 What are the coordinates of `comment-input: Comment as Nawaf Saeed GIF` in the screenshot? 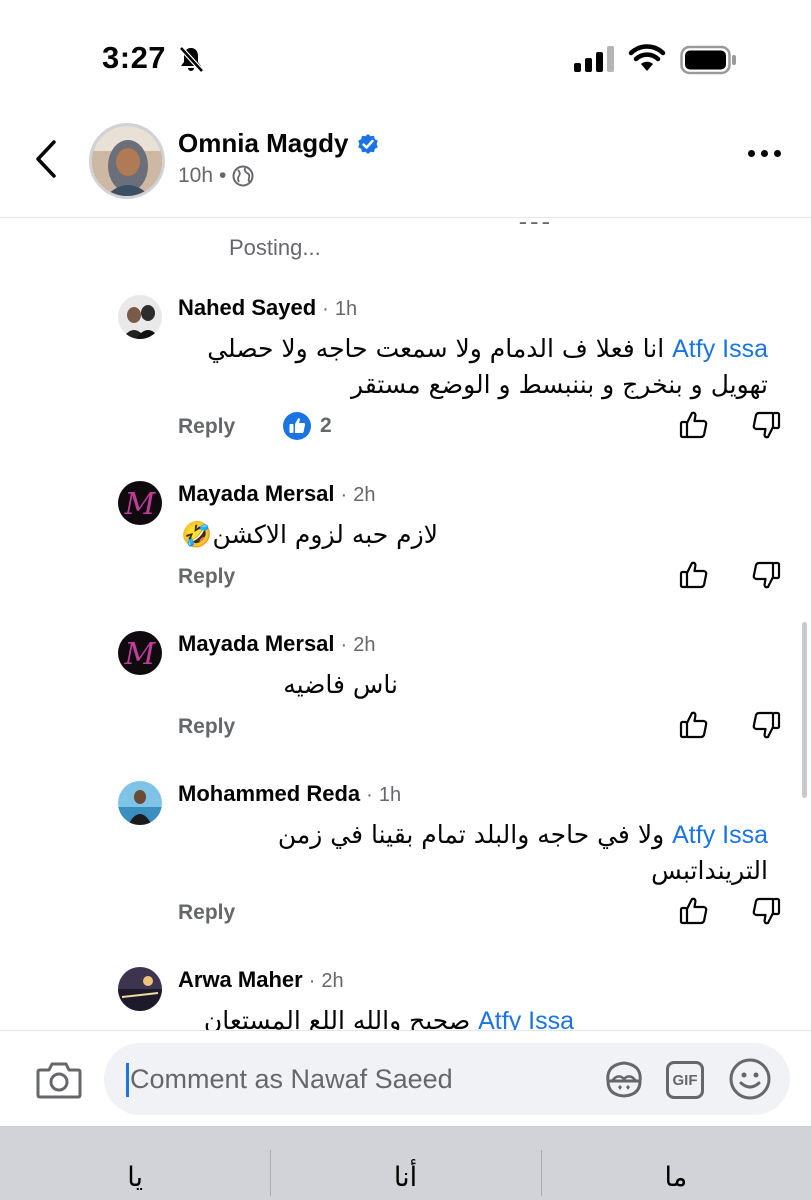 It's located at (447, 1079).